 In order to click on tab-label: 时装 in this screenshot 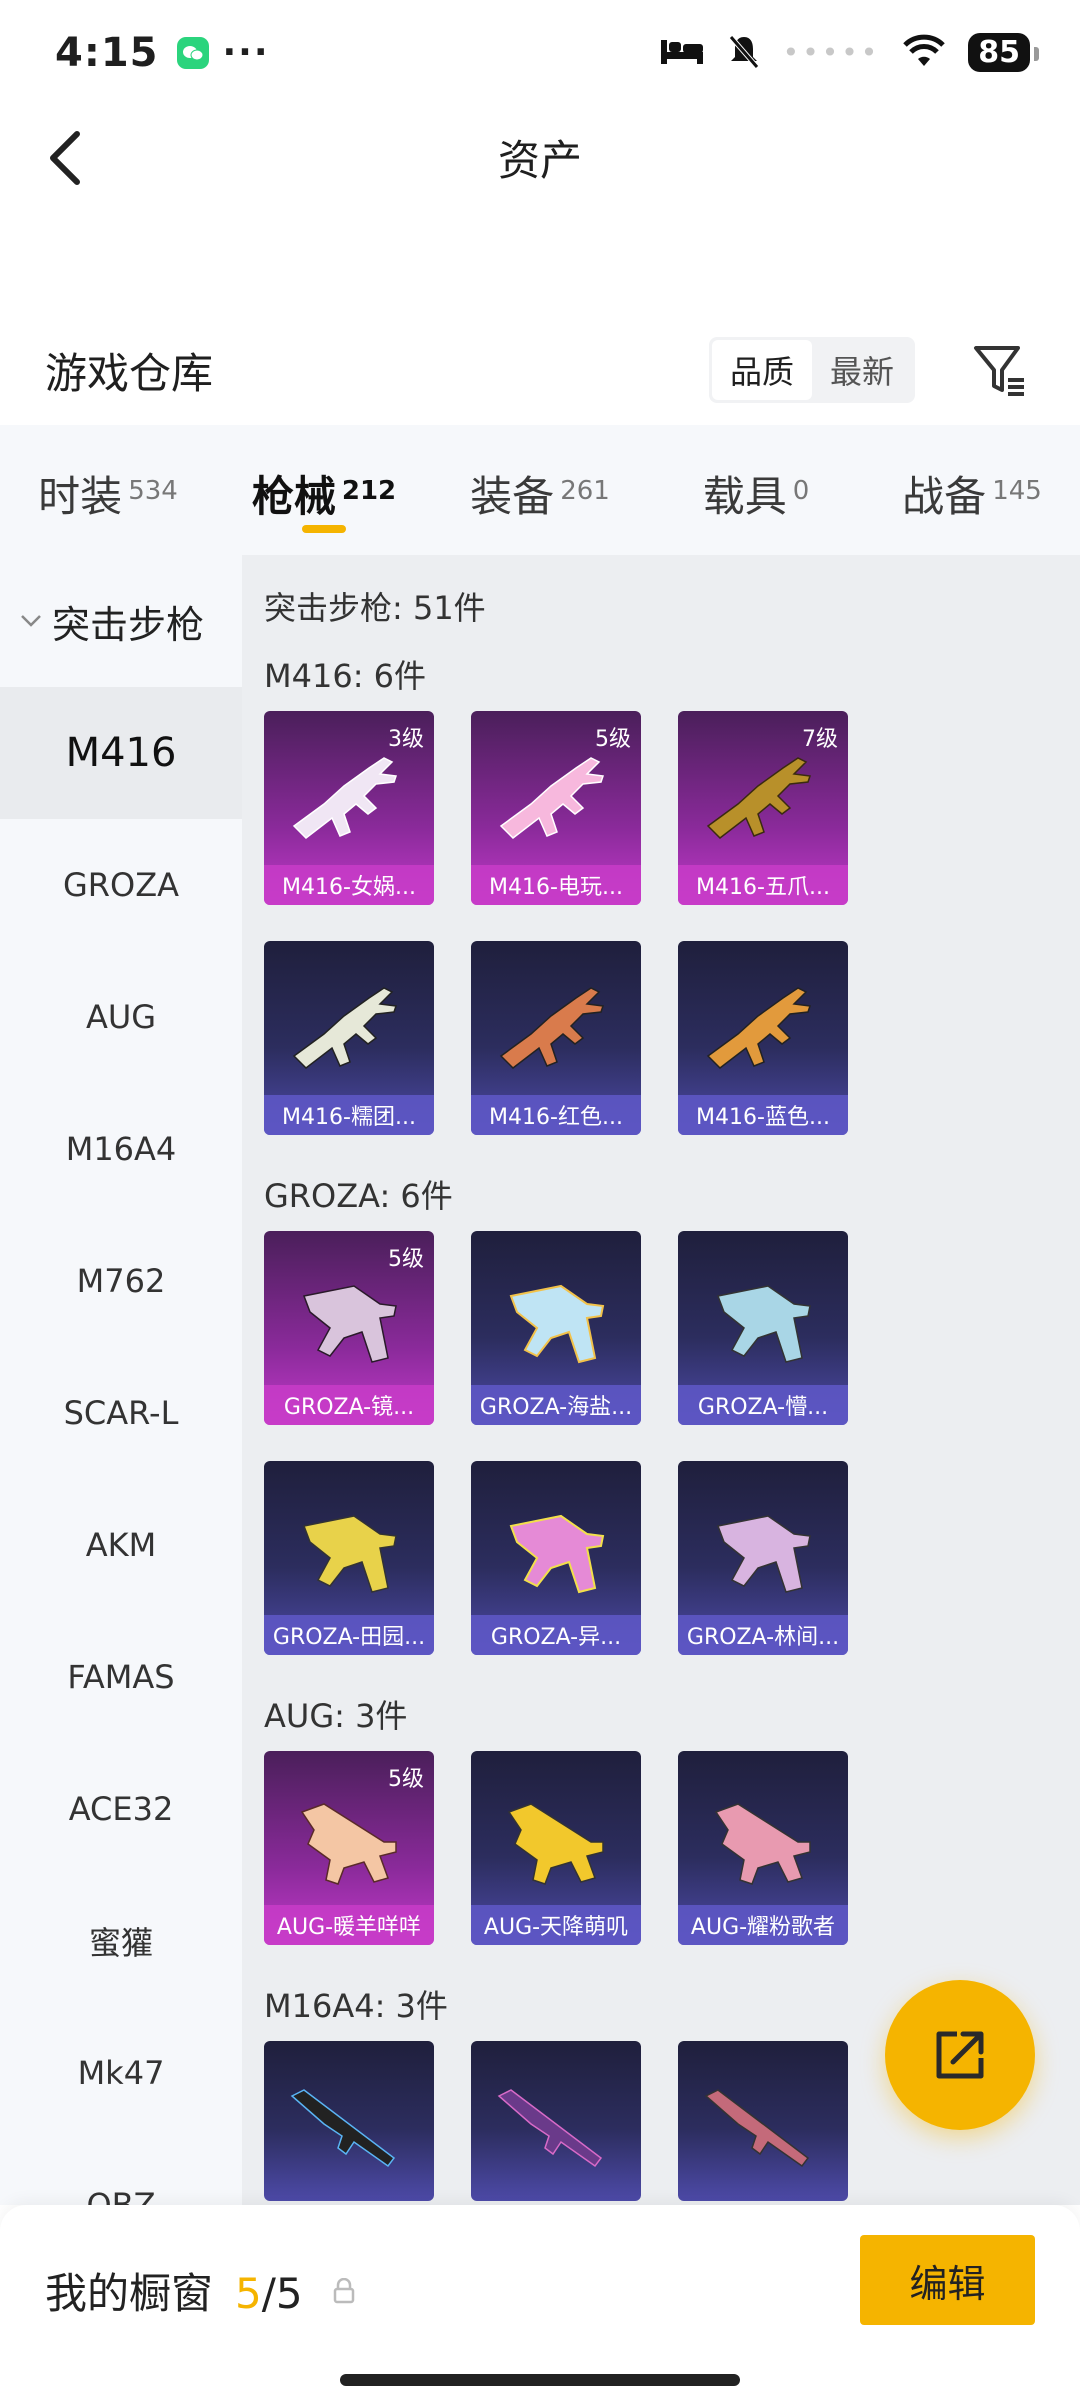, I will do `click(80, 496)`.